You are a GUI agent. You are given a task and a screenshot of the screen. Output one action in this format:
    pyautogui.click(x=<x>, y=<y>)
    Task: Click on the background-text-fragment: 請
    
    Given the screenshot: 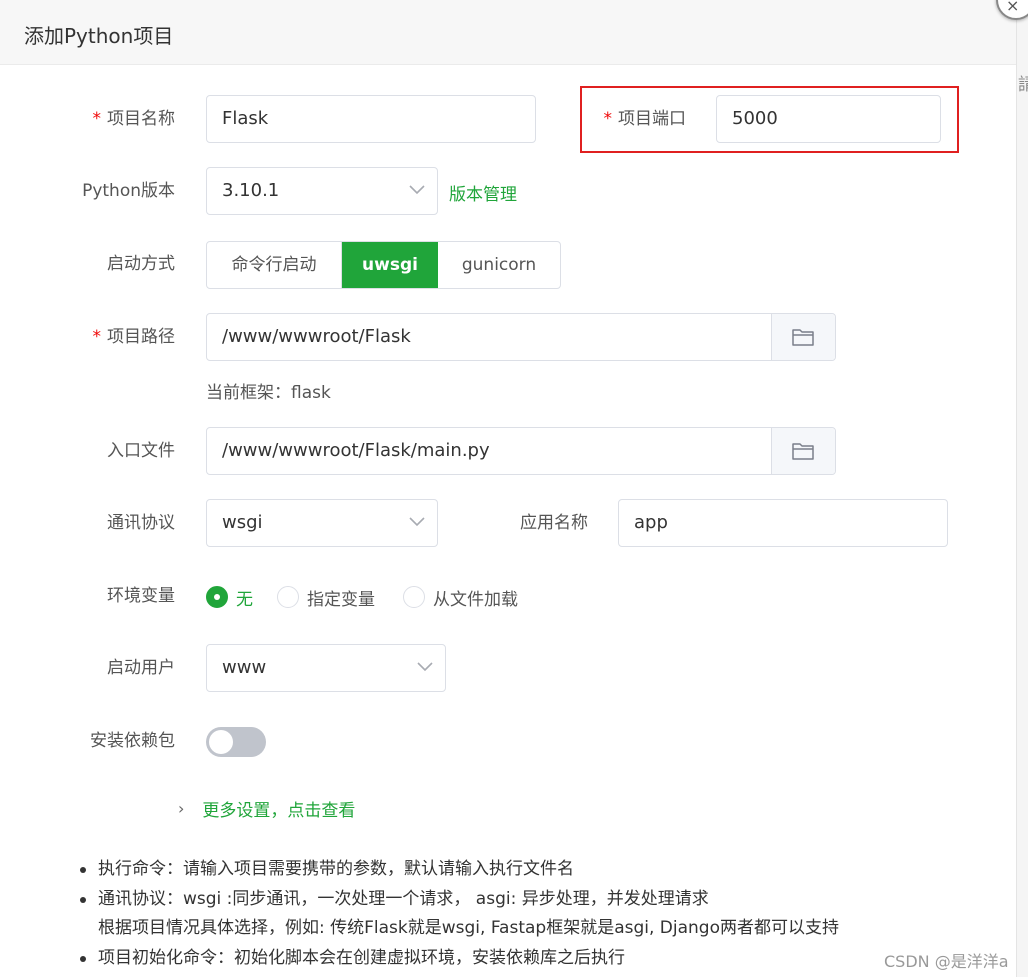 What is the action you would take?
    pyautogui.click(x=1023, y=85)
    